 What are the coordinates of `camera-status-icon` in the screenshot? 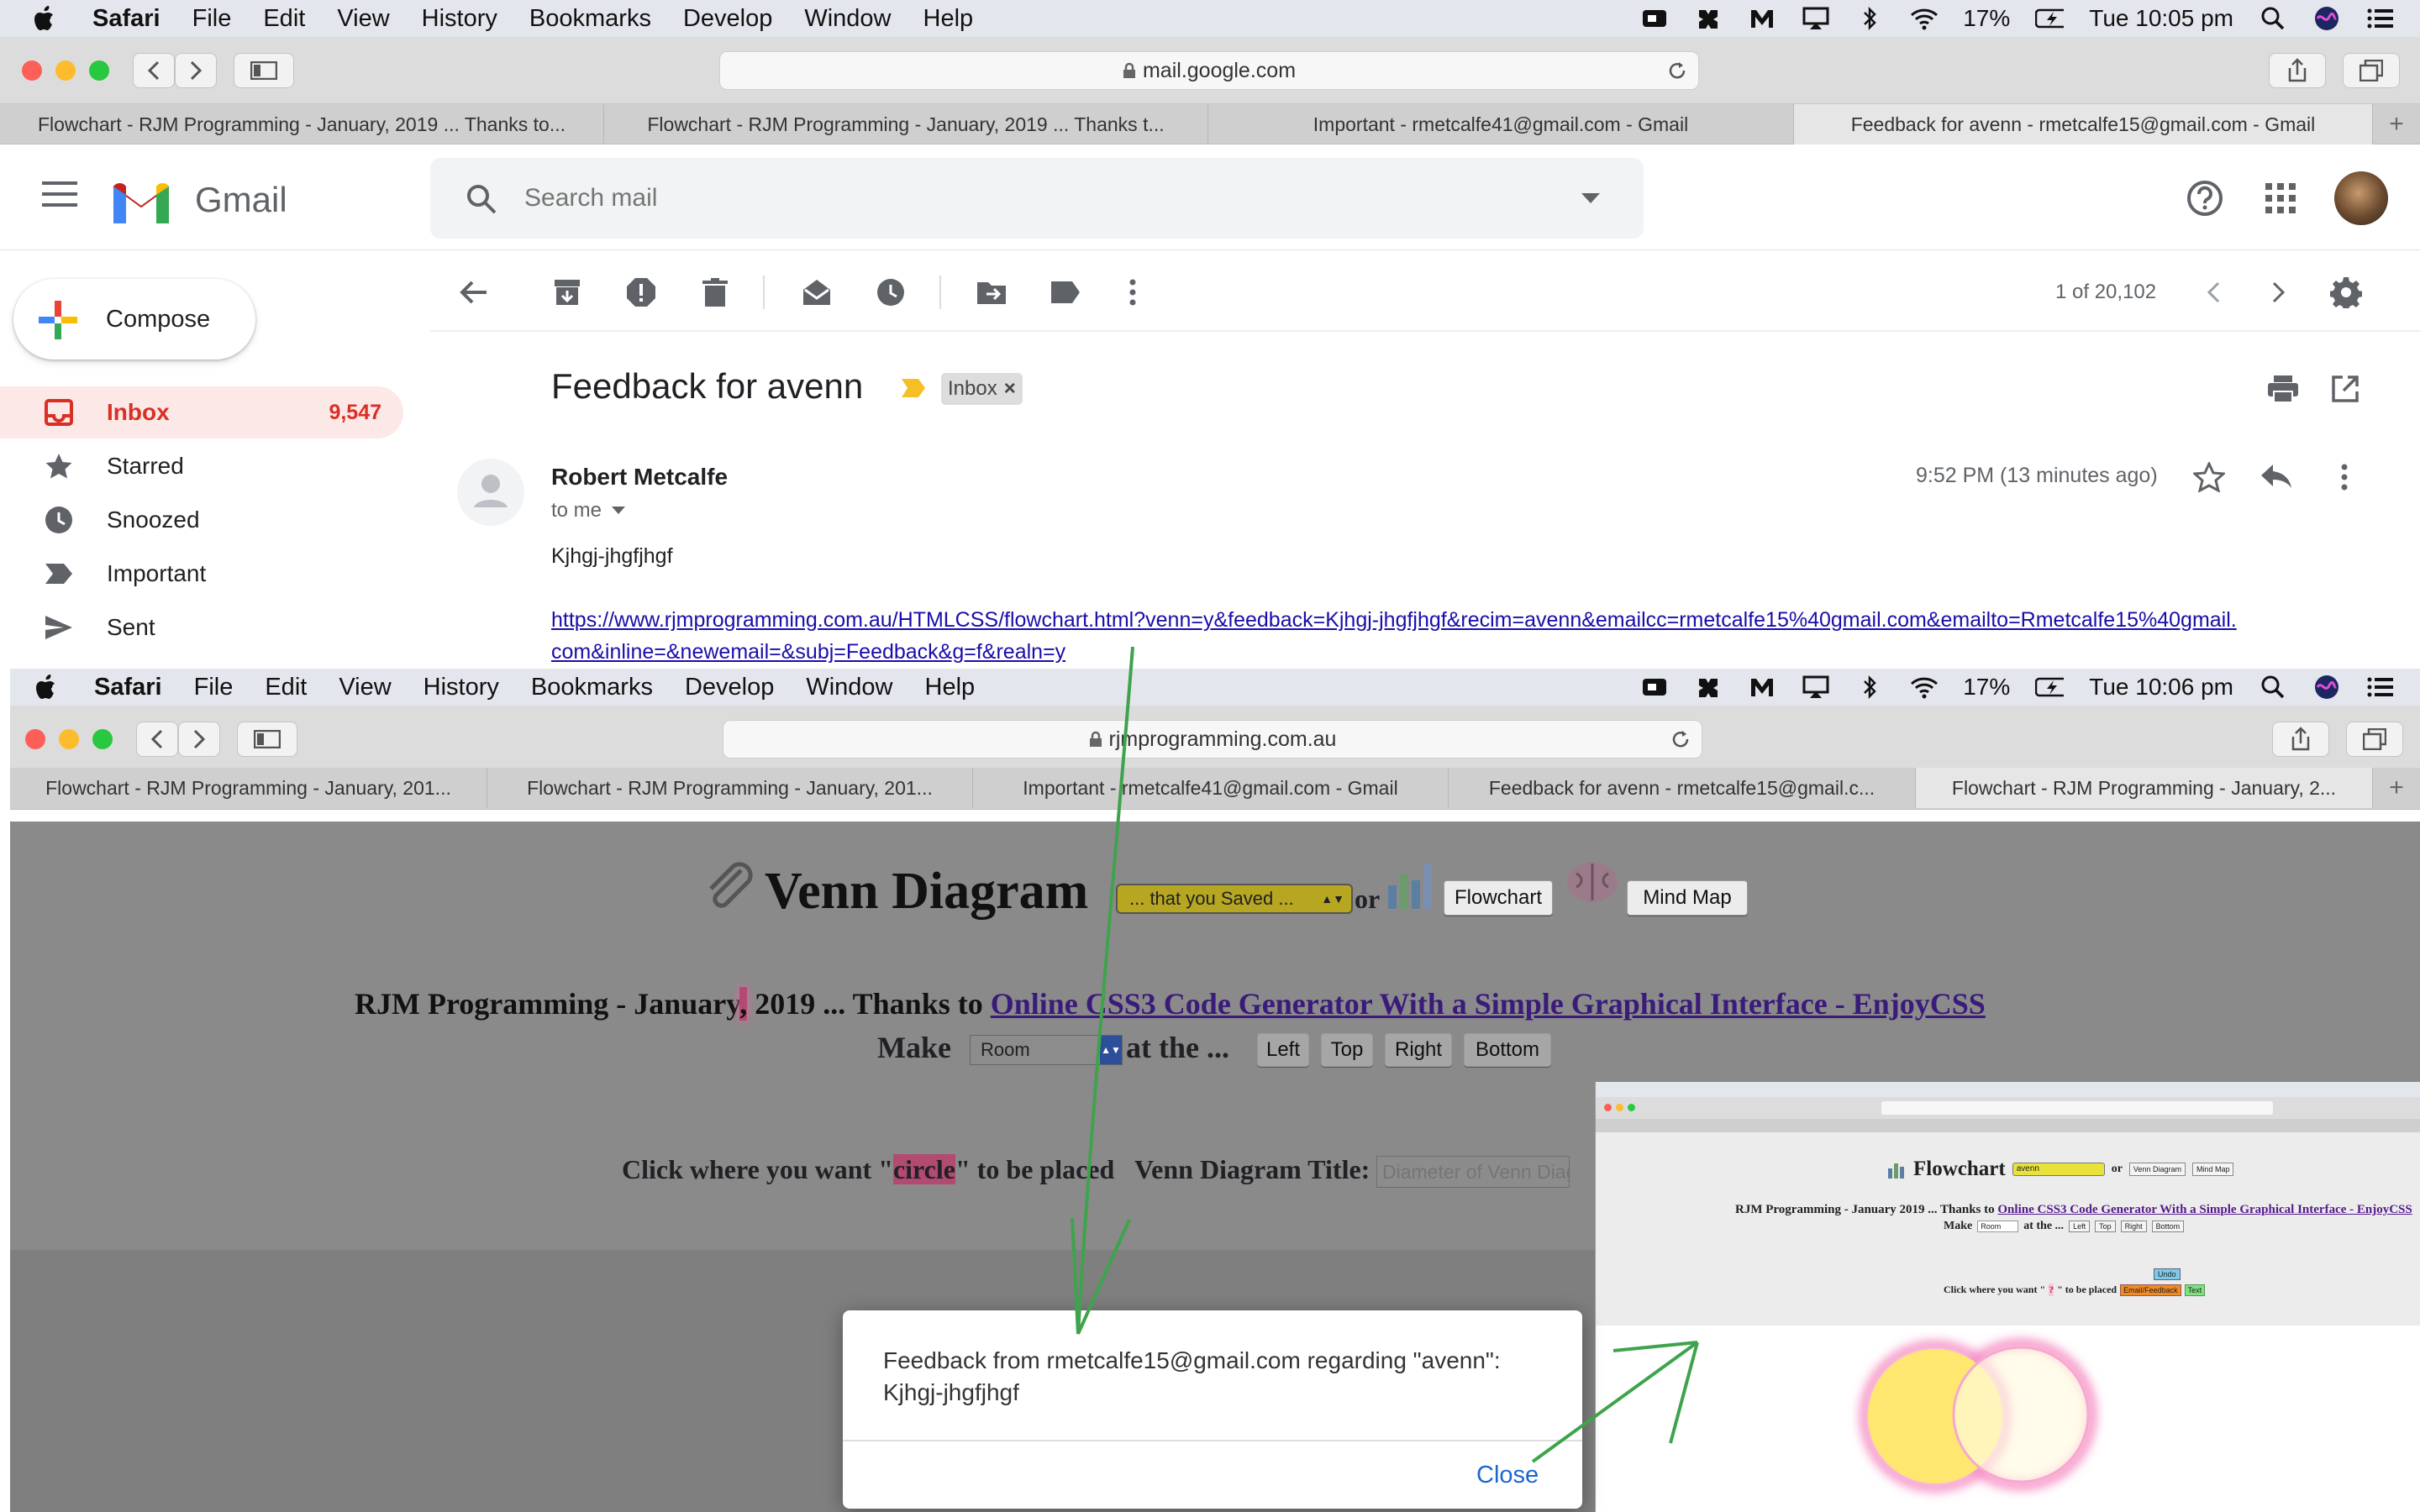 It's located at (1654, 687).